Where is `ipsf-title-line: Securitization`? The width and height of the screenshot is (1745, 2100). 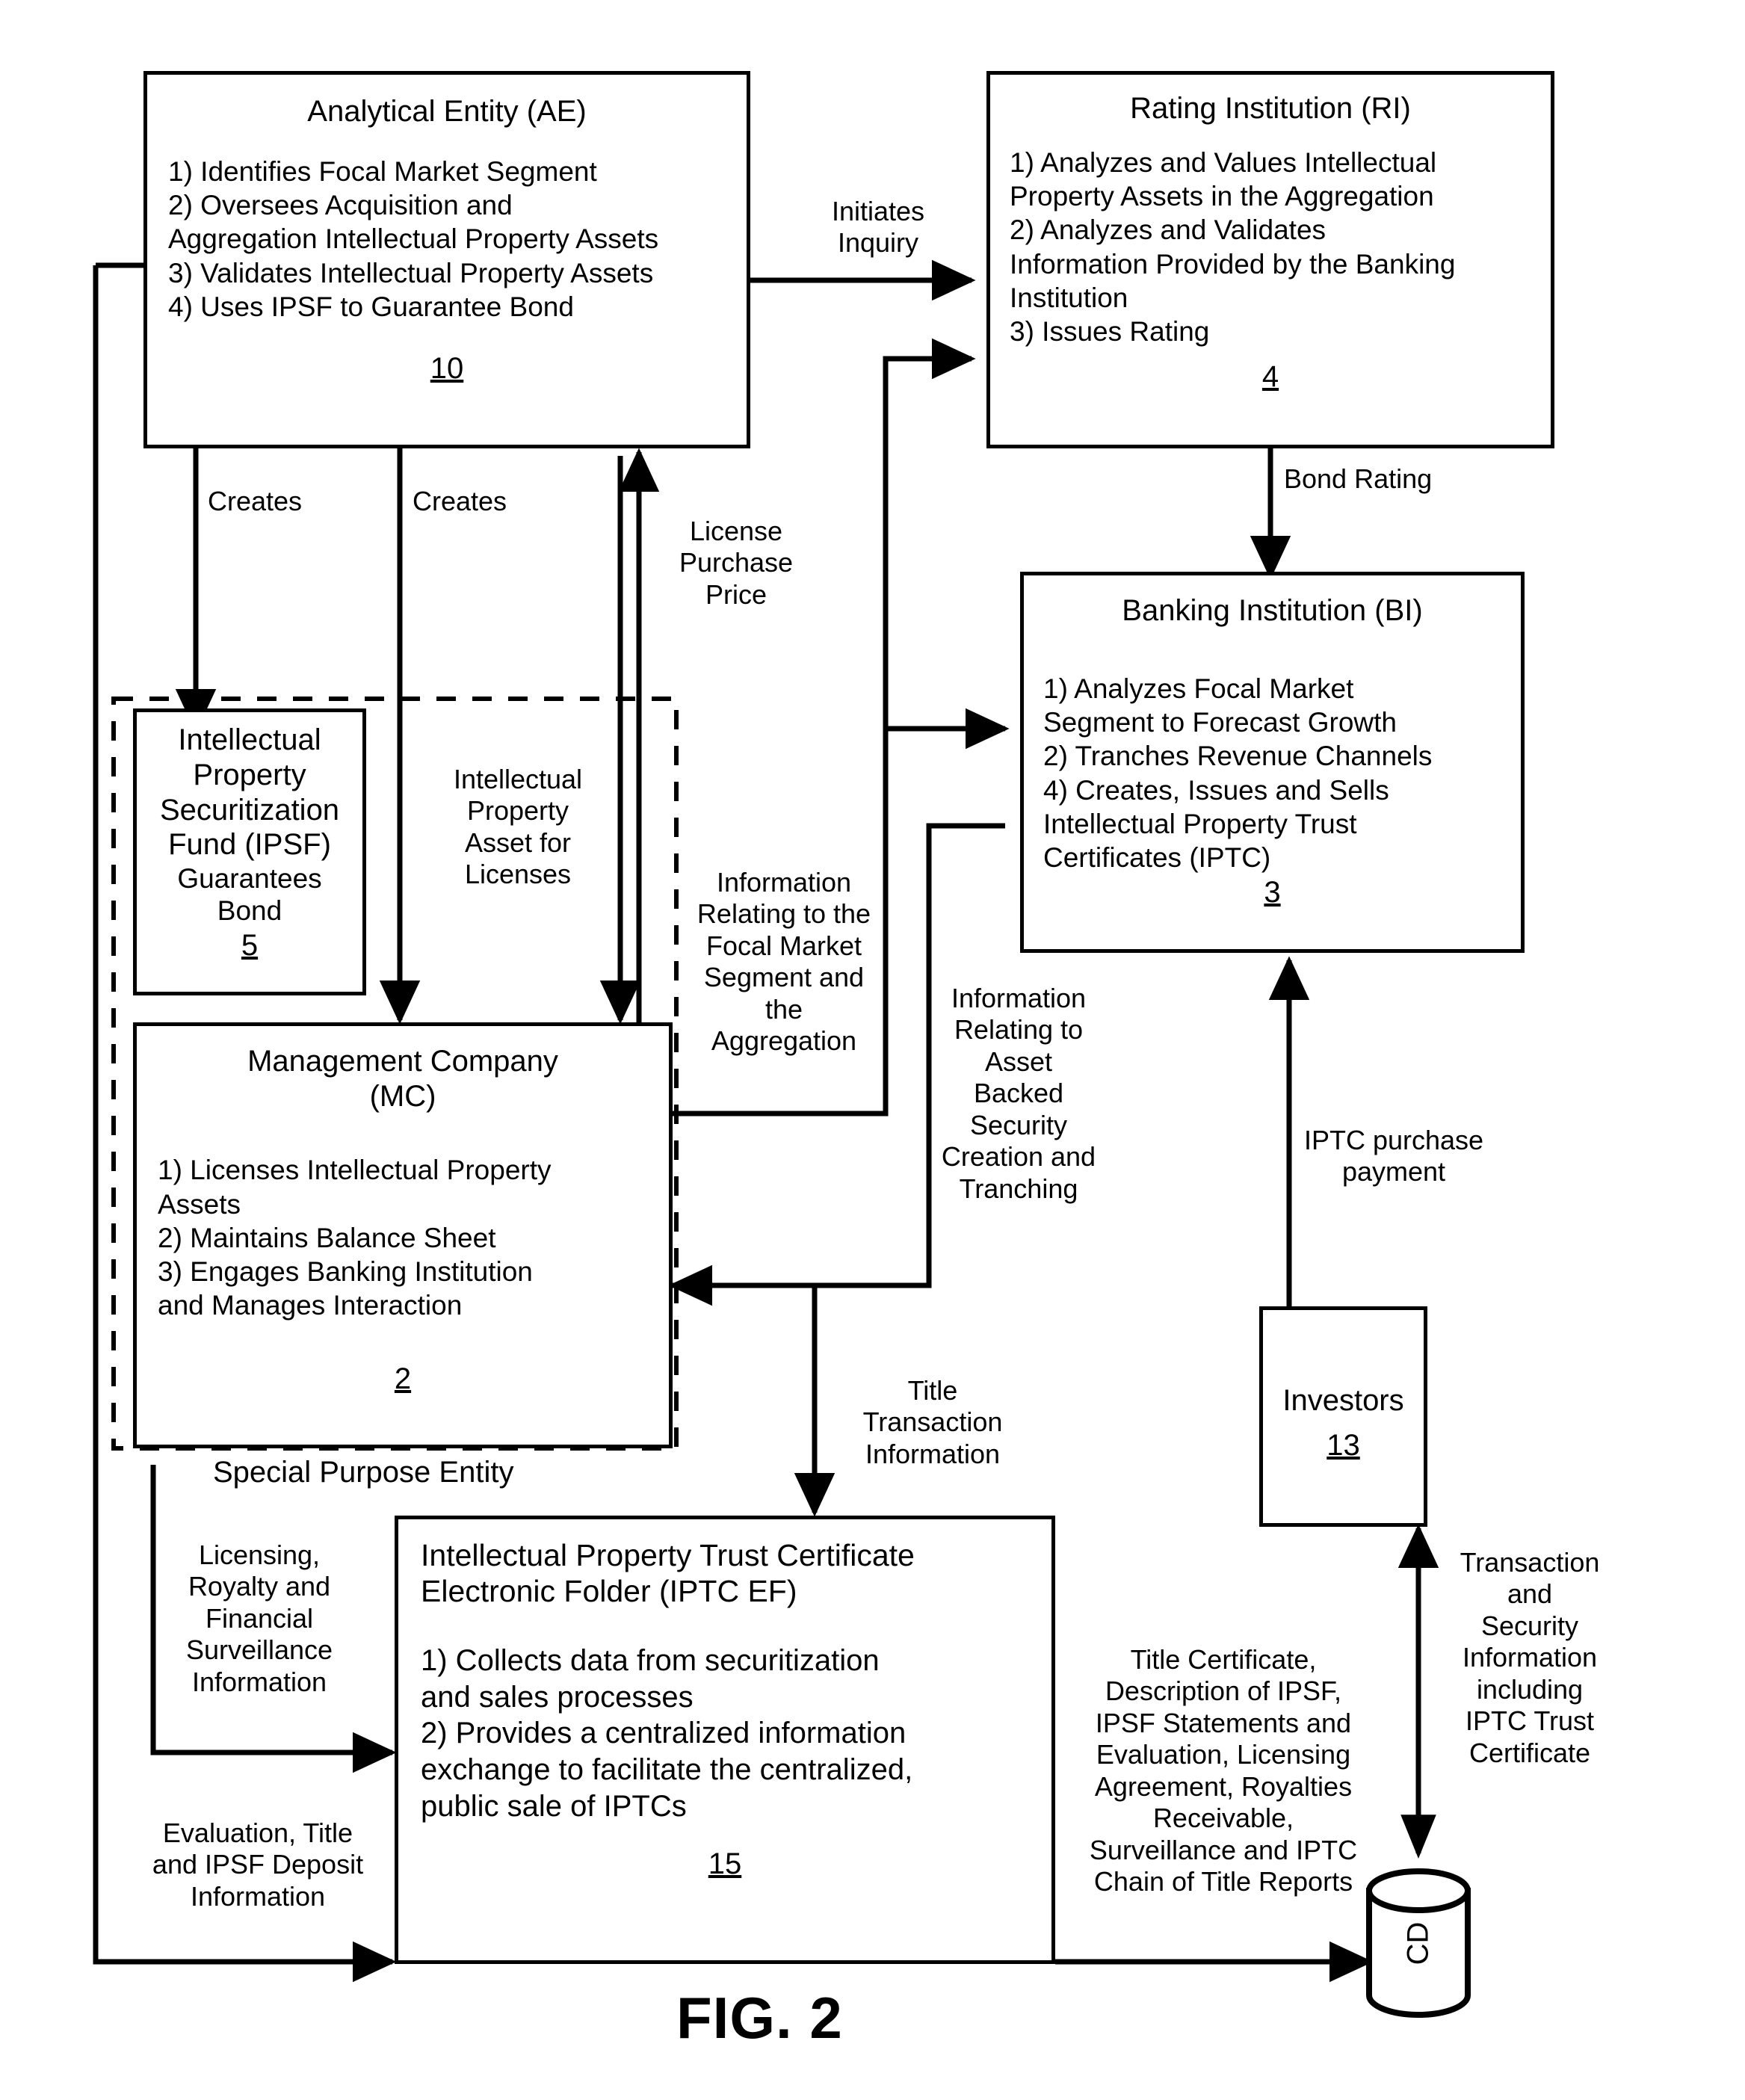
ipsf-title-line: Securitization is located at coordinates (249, 810).